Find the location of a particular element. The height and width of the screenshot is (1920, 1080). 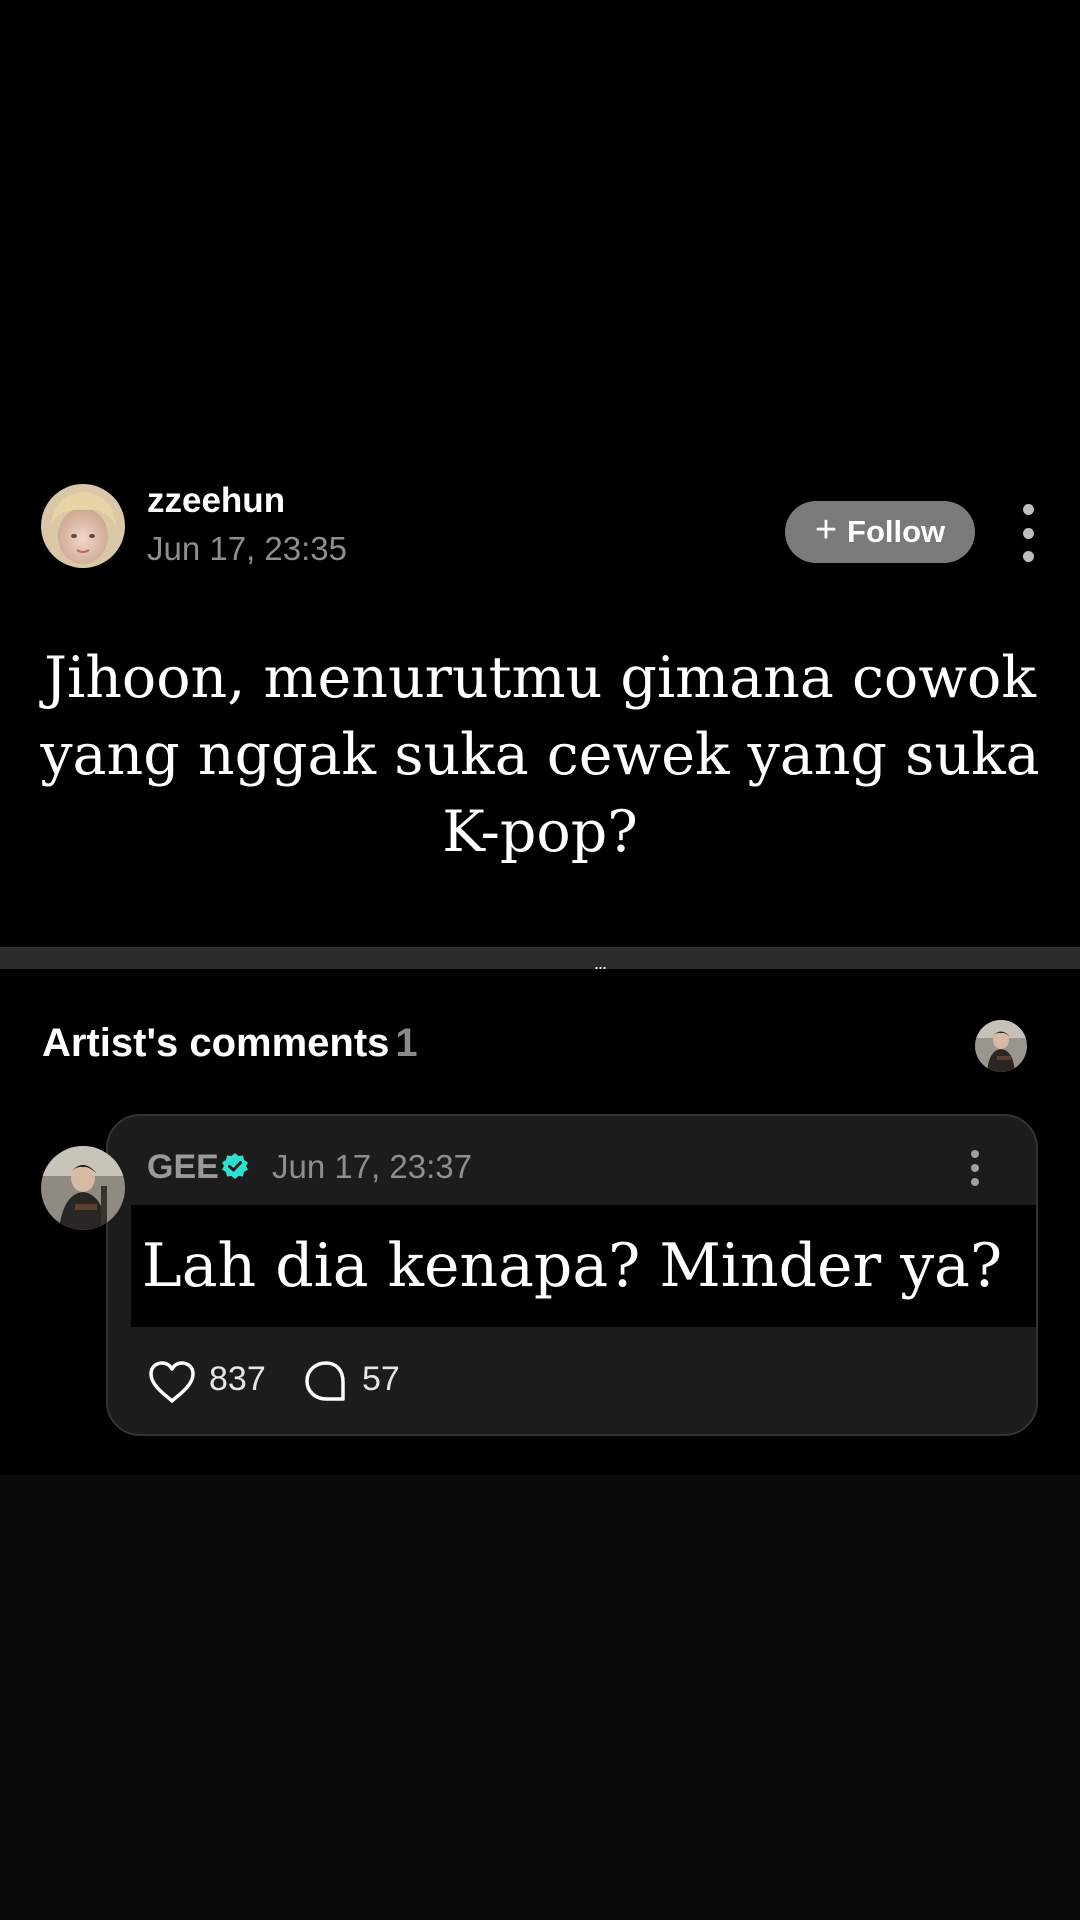

heart-icon is located at coordinates (172, 1382).